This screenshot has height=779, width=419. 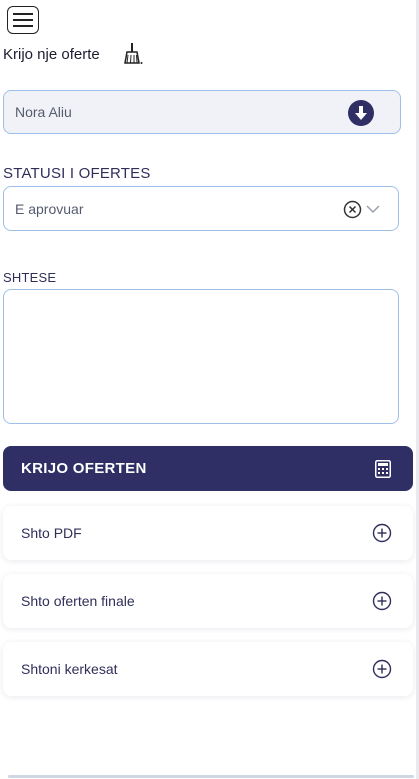 I want to click on page-title: Krijo nje oferte, so click(x=51, y=54).